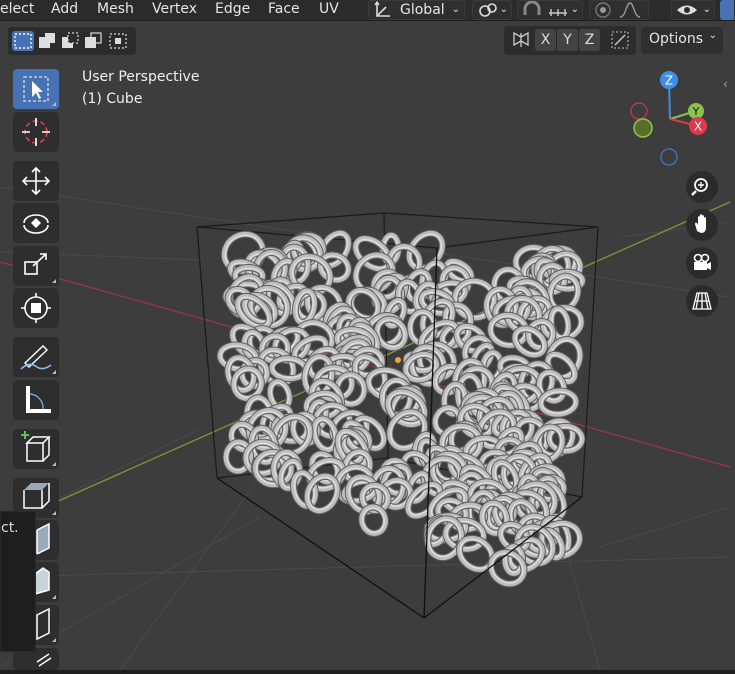 This screenshot has height=674, width=735. What do you see at coordinates (382, 9) in the screenshot?
I see `orientation-icon` at bounding box center [382, 9].